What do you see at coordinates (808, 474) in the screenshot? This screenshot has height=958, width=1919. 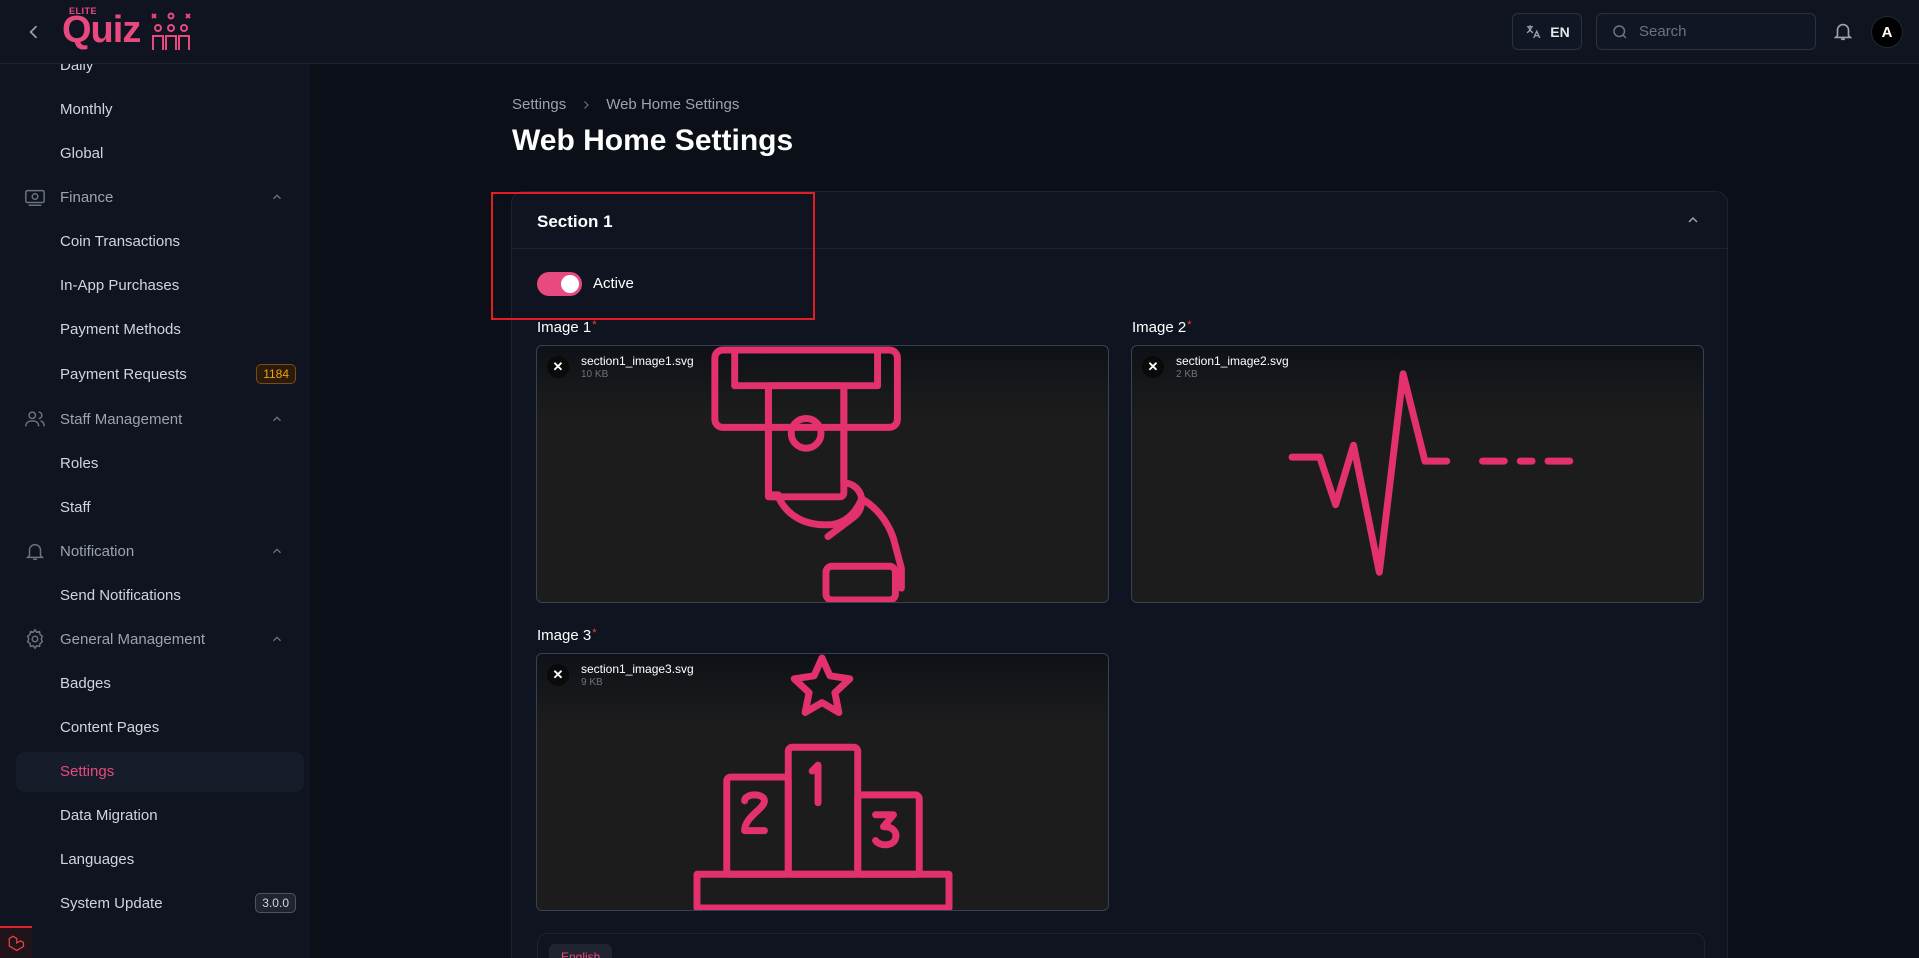 I see `atm-card-hand-icon` at bounding box center [808, 474].